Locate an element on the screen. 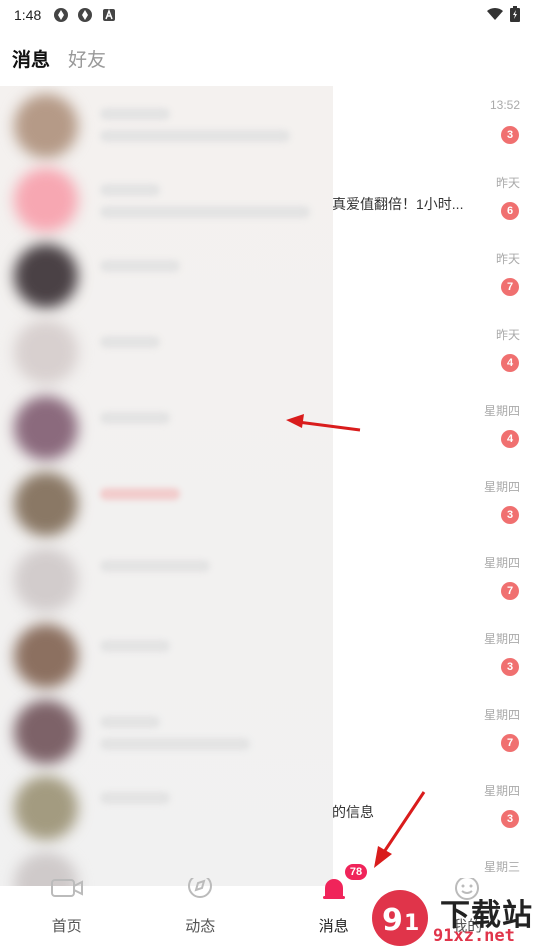 This screenshot has height=950, width=534. nav-home: 首页 is located at coordinates (67, 914).